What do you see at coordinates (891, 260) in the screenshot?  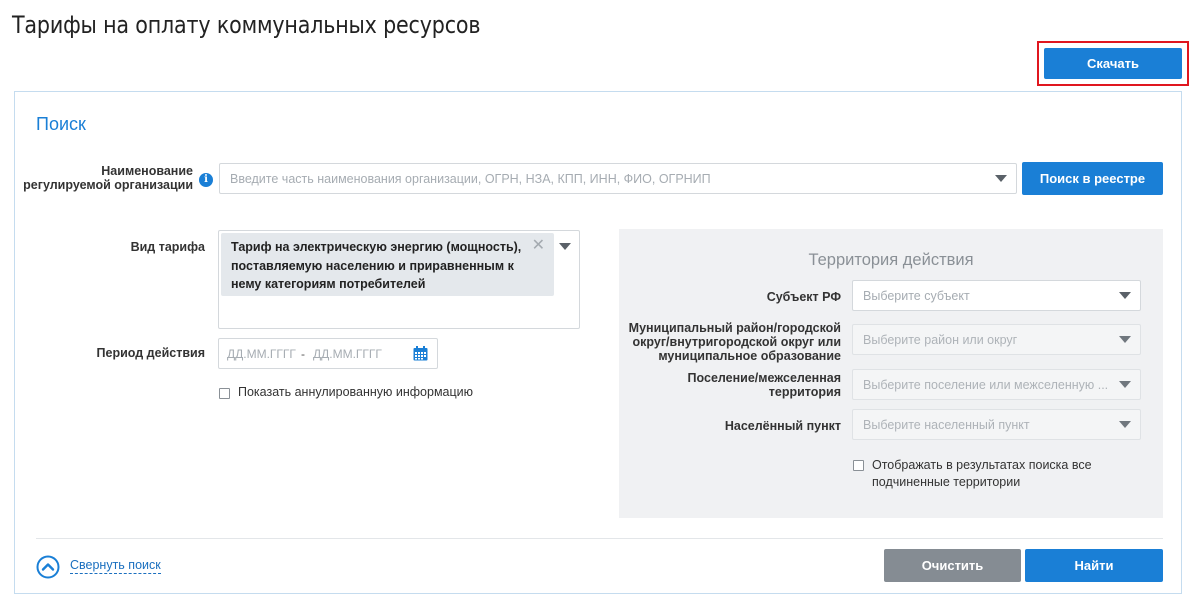 I see `territory-title: Территория действия` at bounding box center [891, 260].